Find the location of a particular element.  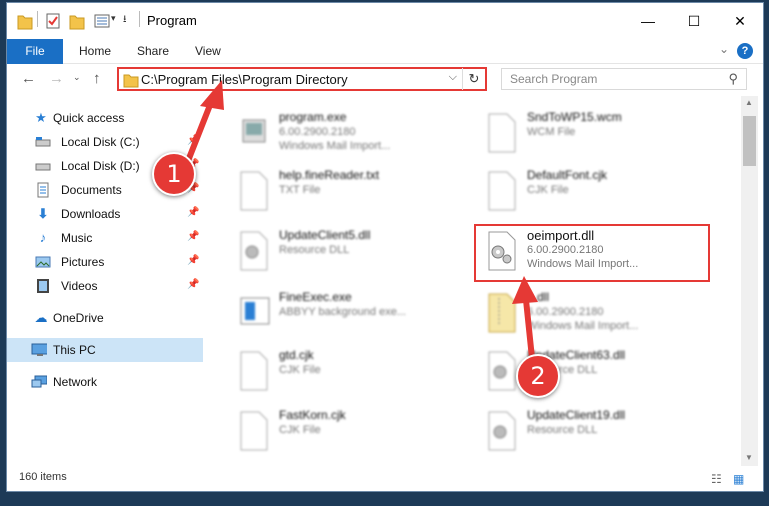

step-badge-1: 1 is located at coordinates (174, 174).